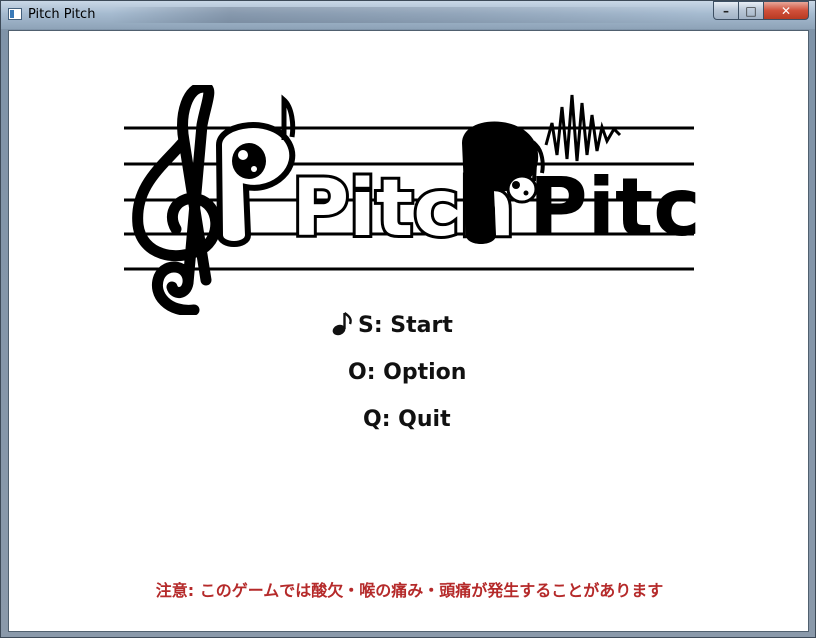  Describe the element at coordinates (405, 325) in the screenshot. I see `menu-item-start: S: Start` at that location.